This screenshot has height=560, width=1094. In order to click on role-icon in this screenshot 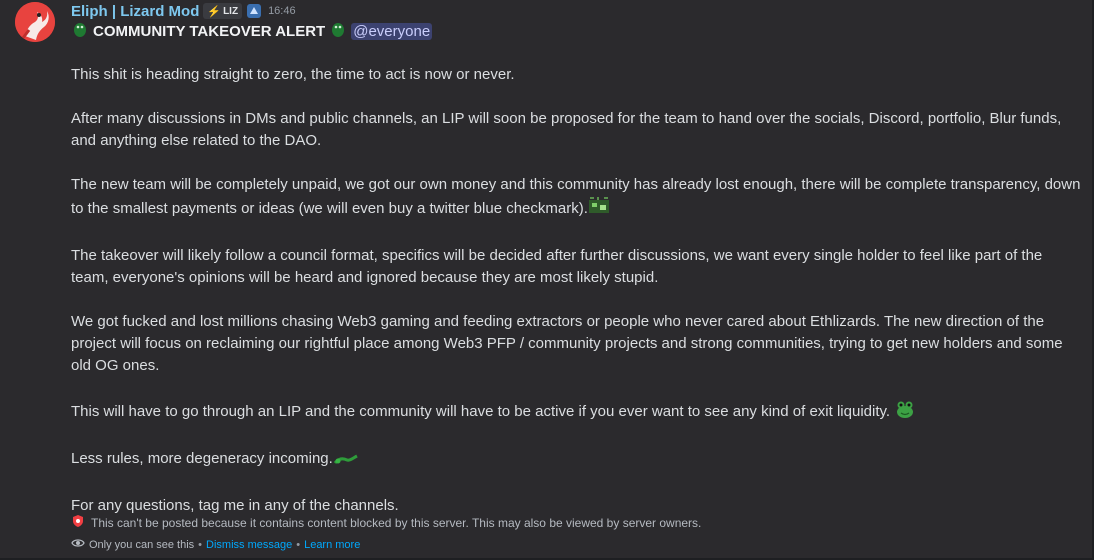, I will do `click(254, 11)`.